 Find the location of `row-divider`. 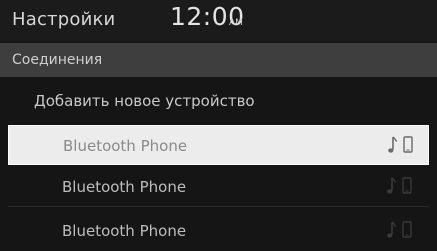

row-divider is located at coordinates (218, 206).